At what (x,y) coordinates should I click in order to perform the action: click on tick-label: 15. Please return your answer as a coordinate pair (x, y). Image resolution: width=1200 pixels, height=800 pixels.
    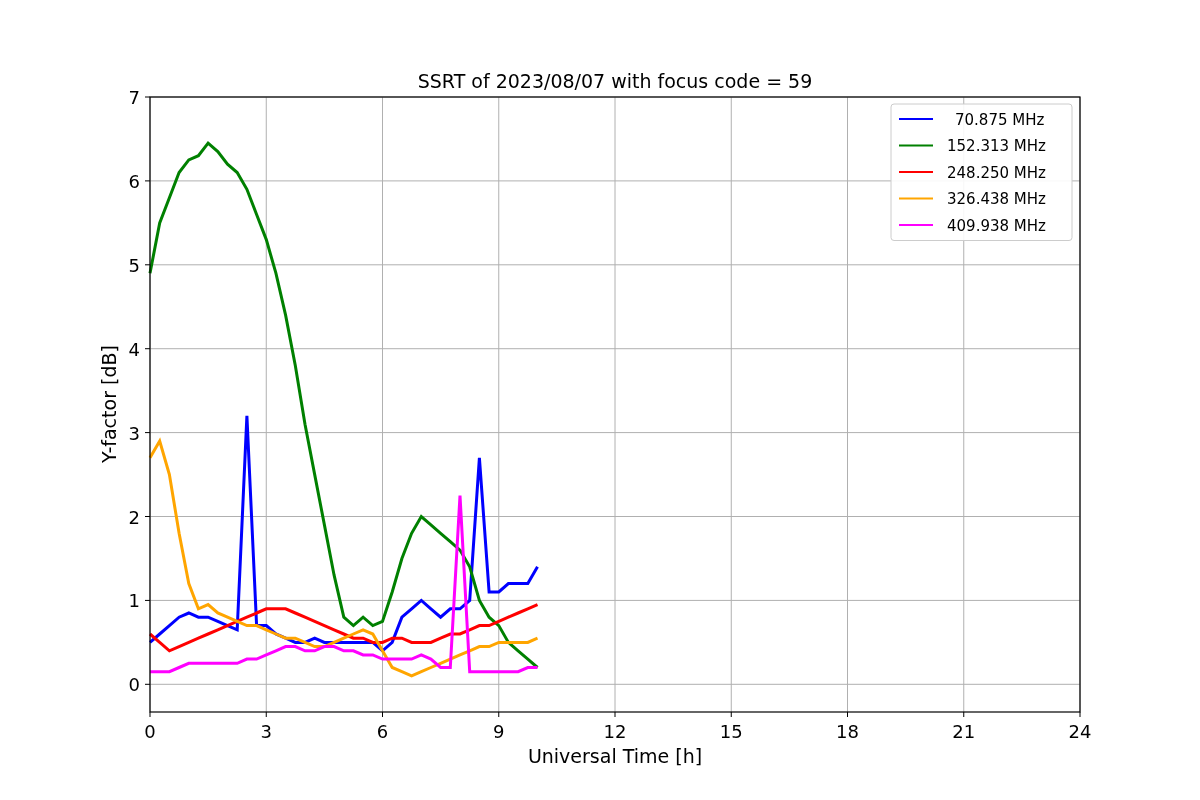
    Looking at the image, I should click on (731, 731).